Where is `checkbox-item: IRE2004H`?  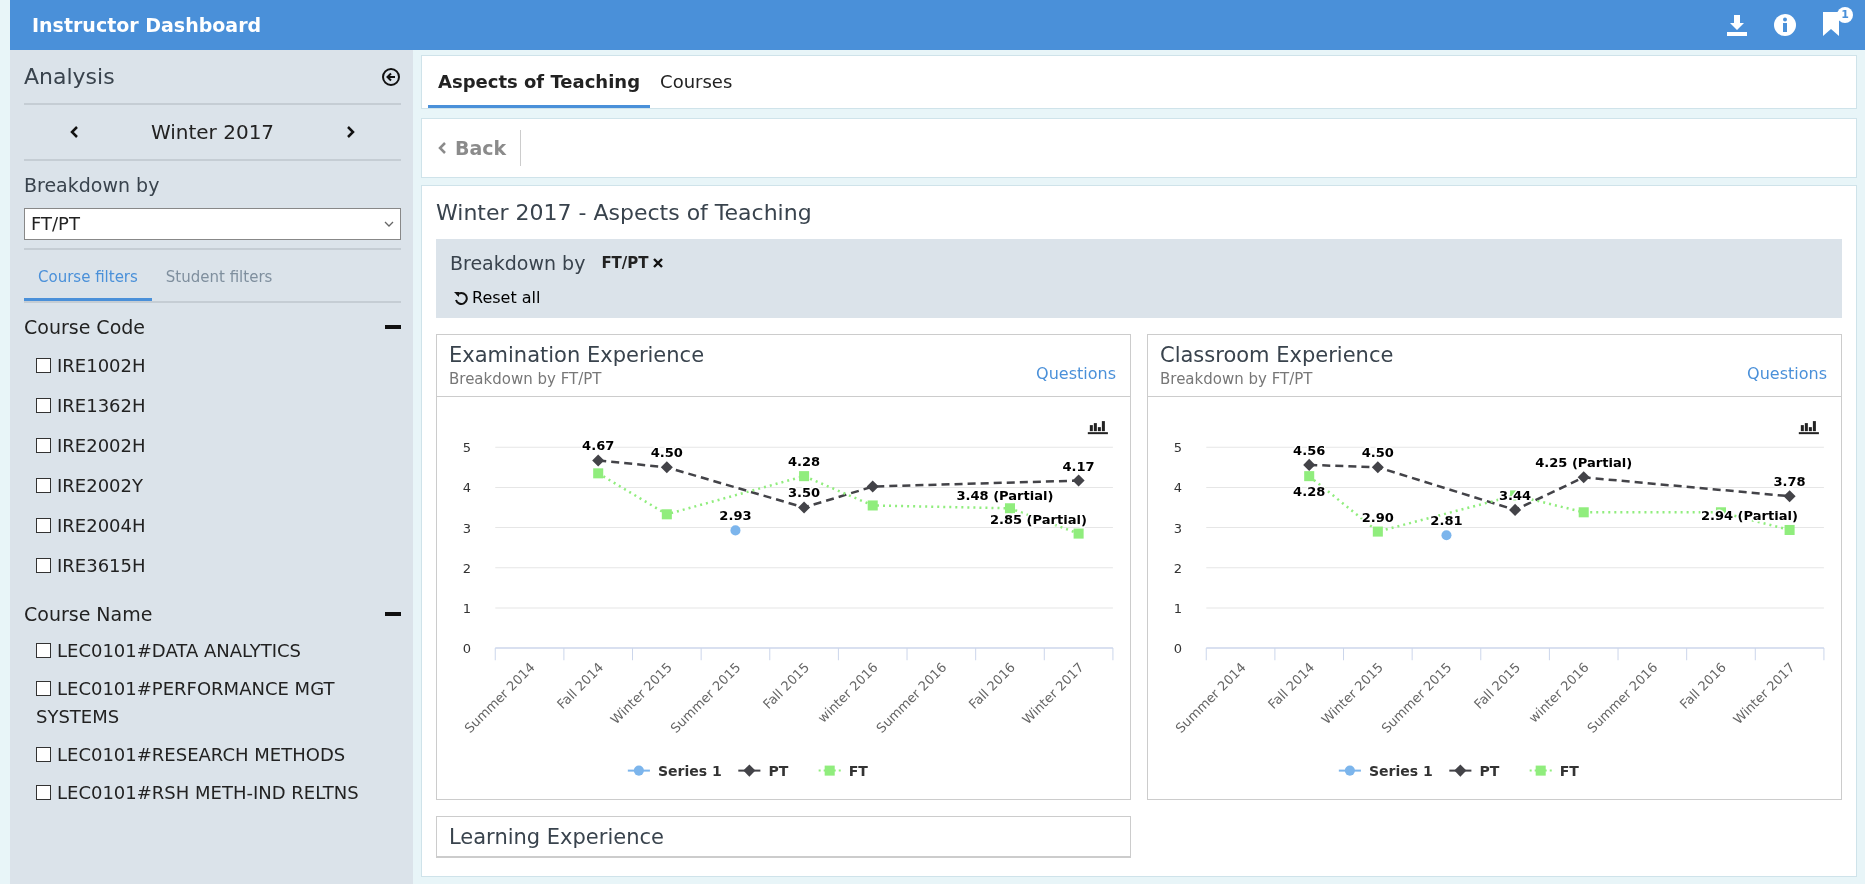 checkbox-item: IRE2004H is located at coordinates (212, 525).